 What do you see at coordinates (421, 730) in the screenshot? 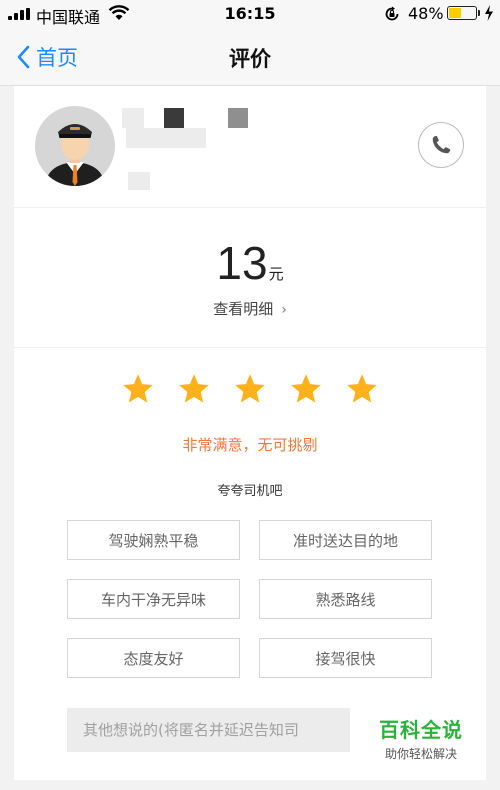
I see `watermark-main: 百科全说` at bounding box center [421, 730].